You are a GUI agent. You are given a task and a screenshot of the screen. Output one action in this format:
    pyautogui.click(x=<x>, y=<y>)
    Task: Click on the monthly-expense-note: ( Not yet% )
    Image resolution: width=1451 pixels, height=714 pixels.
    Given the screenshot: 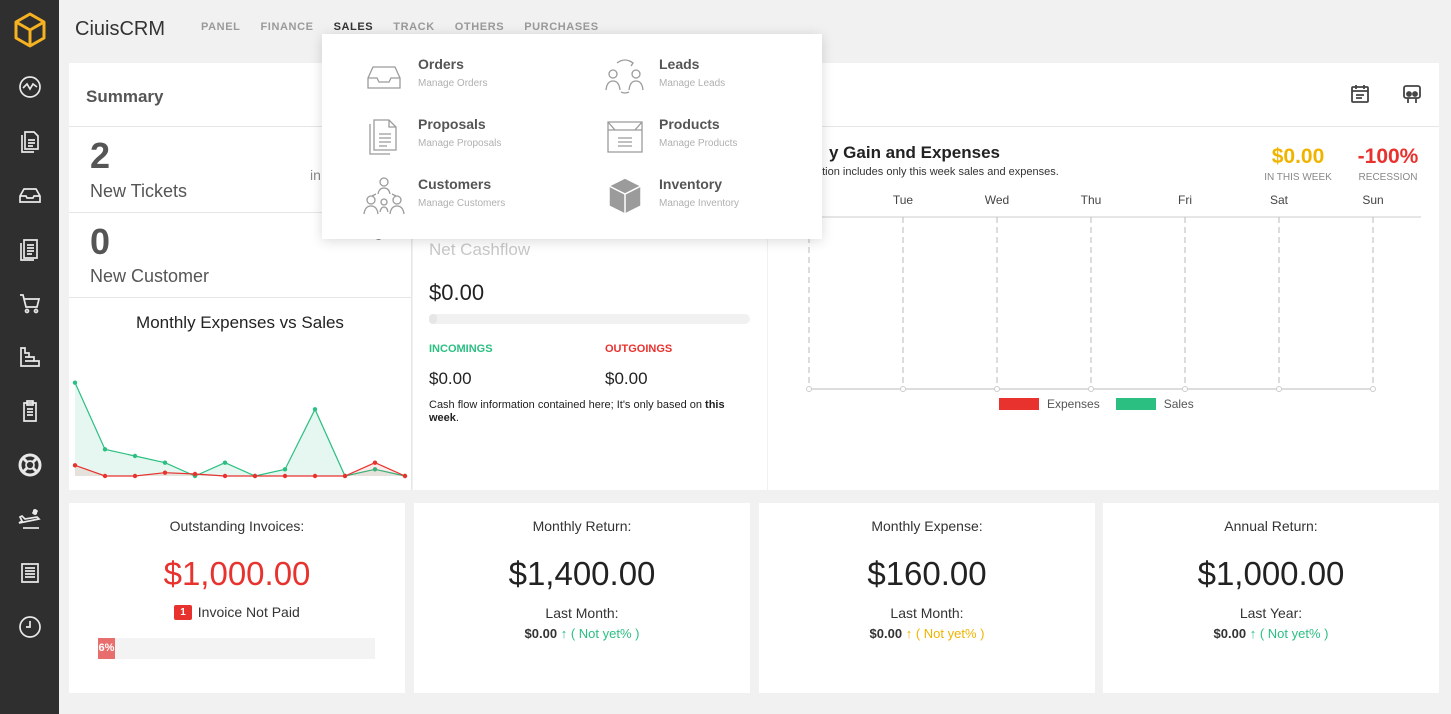 What is the action you would take?
    pyautogui.click(x=950, y=633)
    